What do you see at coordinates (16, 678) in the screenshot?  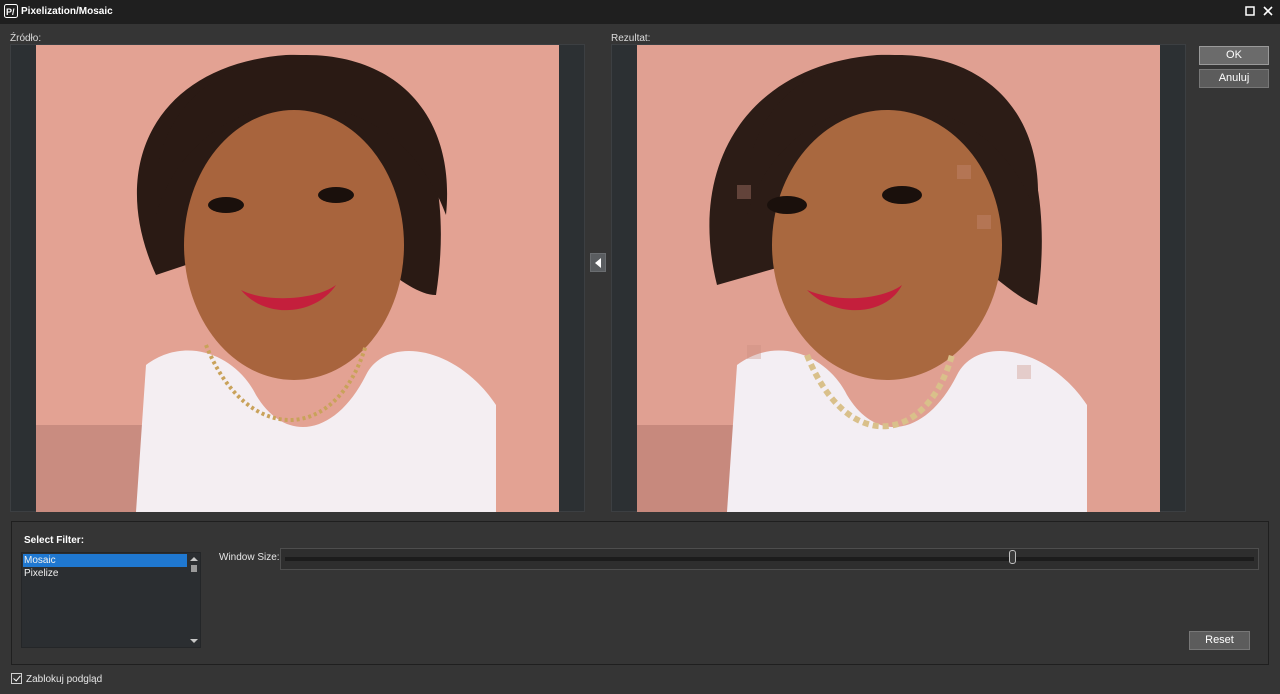 I see `lock-preview-checkbox` at bounding box center [16, 678].